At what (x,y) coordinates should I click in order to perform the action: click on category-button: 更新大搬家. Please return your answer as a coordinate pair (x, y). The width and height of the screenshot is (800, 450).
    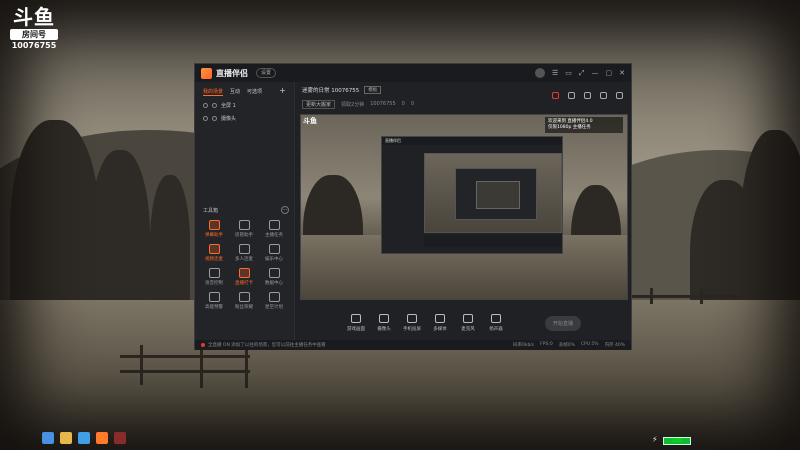
    Looking at the image, I should click on (319, 104).